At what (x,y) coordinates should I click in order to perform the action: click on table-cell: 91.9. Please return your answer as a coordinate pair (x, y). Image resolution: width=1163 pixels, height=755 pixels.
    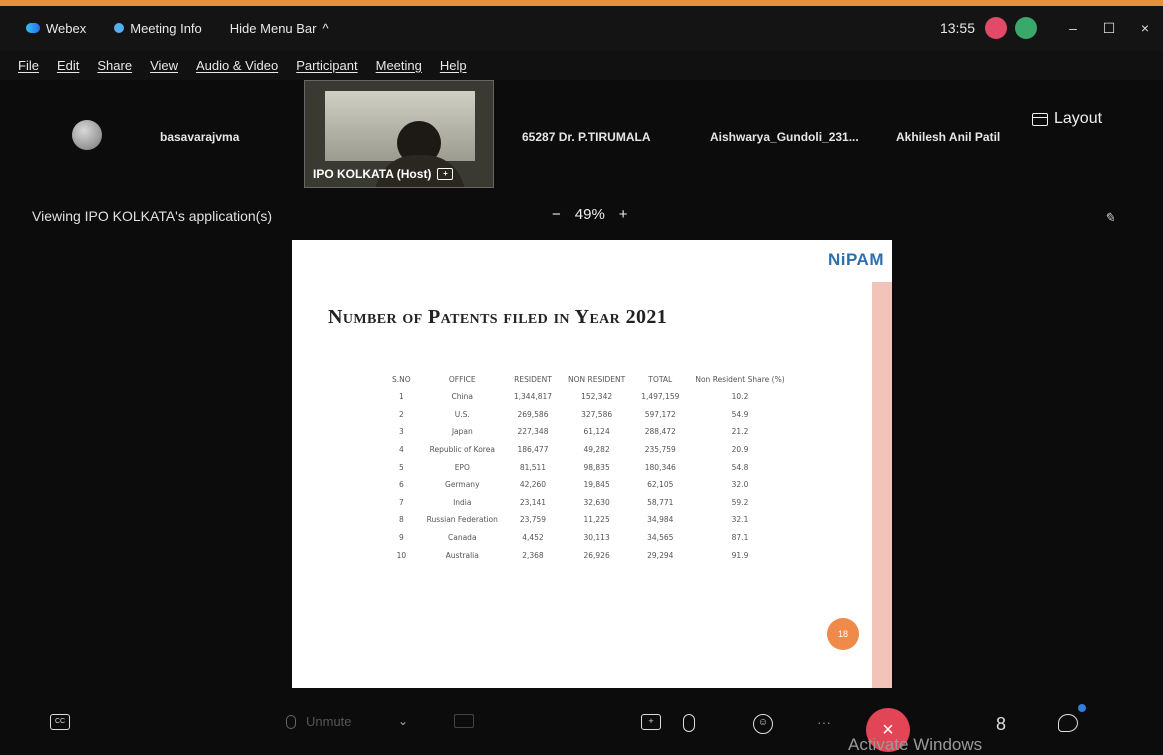
    Looking at the image, I should click on (740, 555).